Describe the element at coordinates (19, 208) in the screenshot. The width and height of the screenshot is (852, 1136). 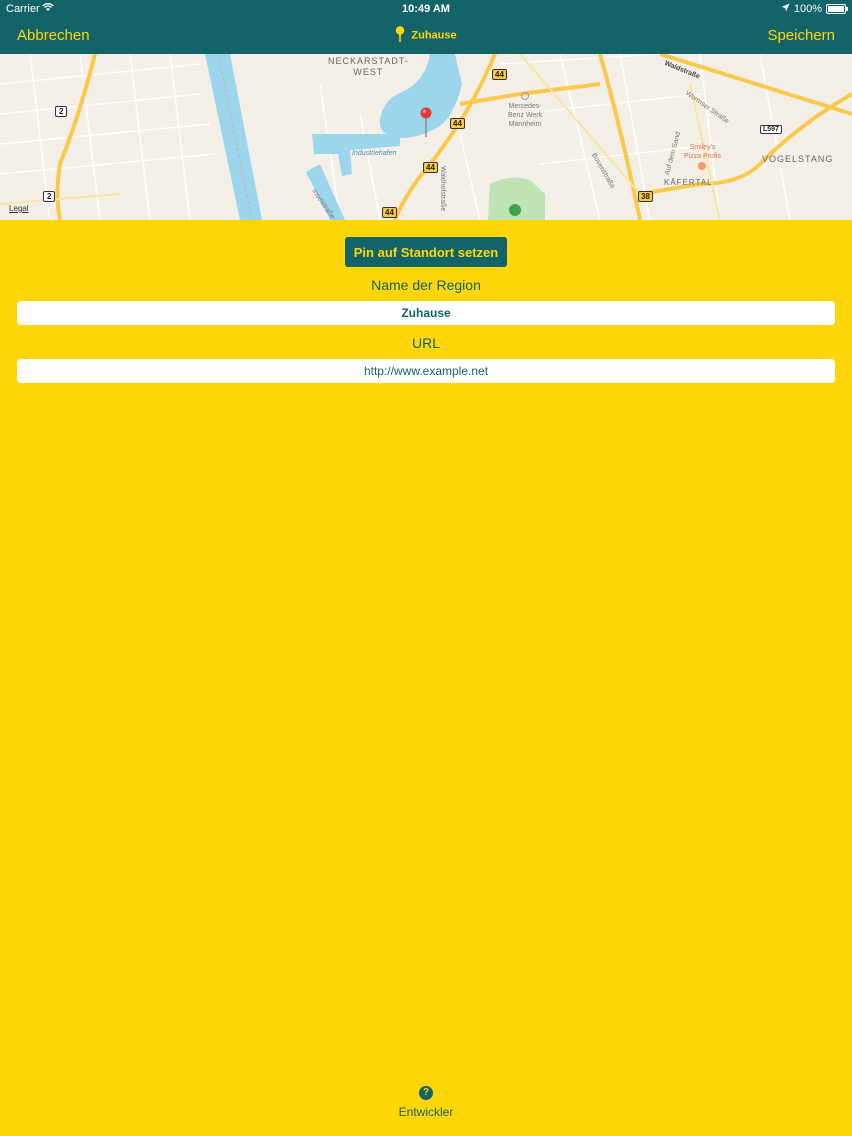
I see `legal-link: Legal` at that location.